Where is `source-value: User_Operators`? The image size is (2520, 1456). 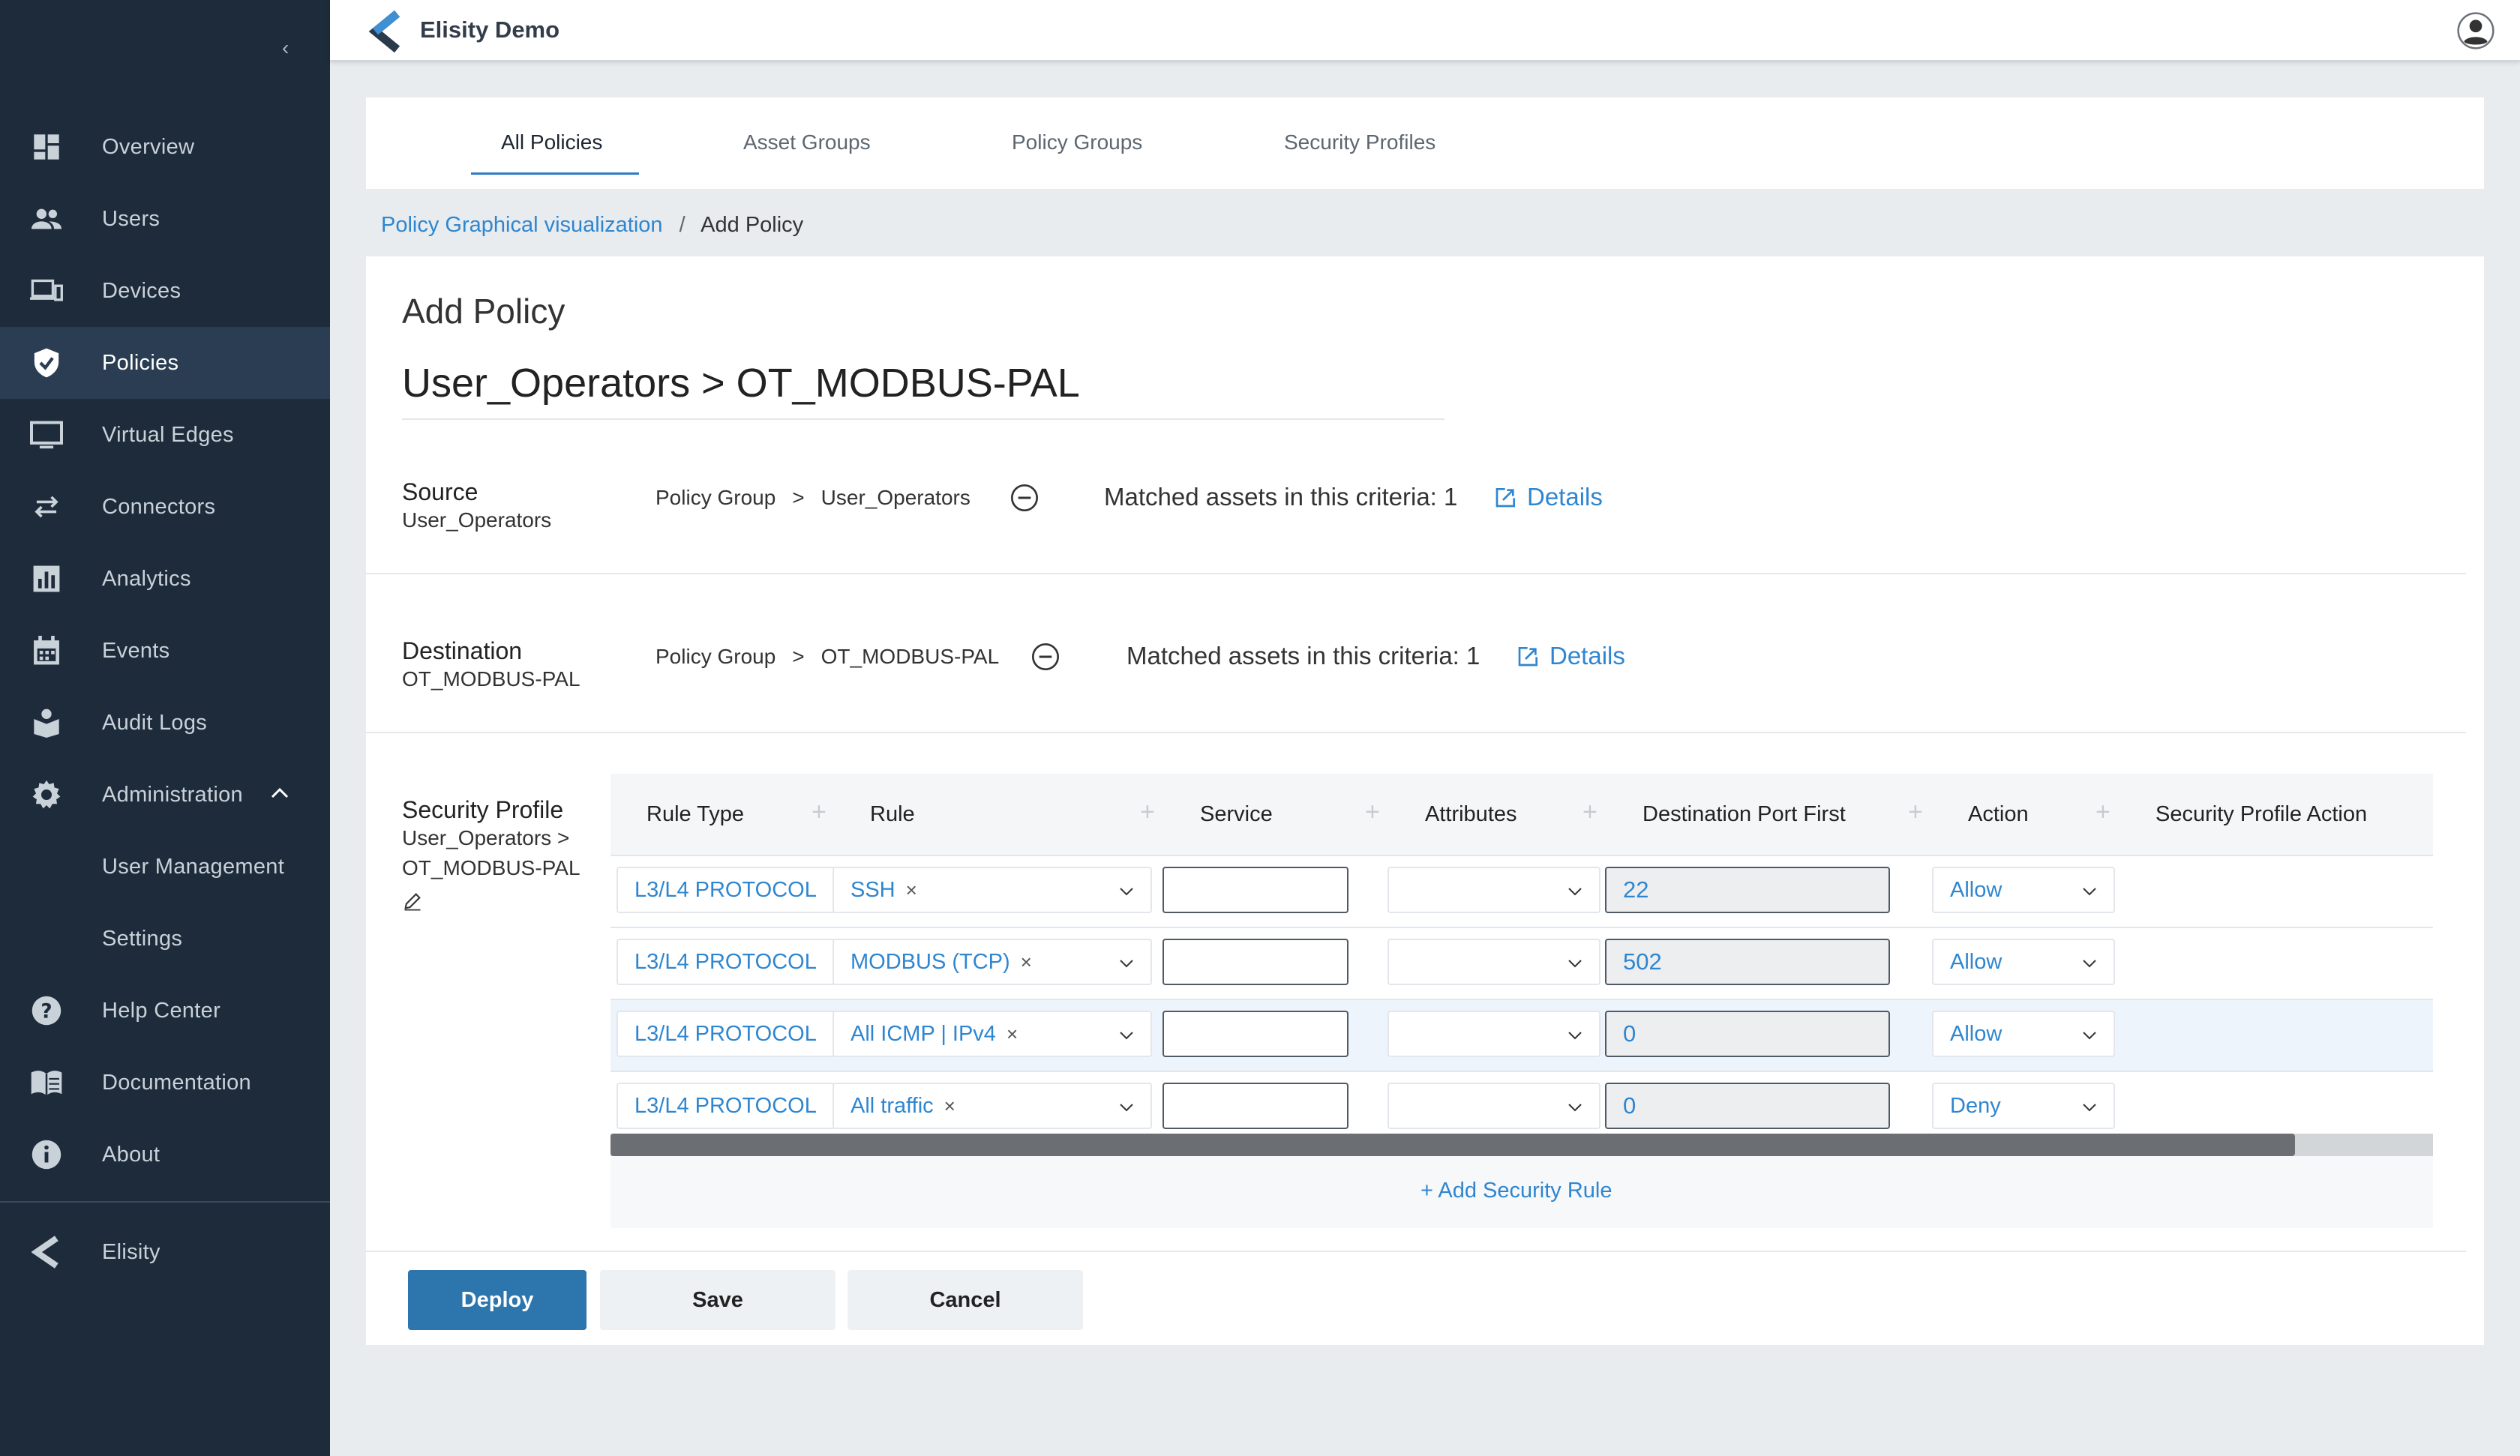 source-value: User_Operators is located at coordinates (477, 520).